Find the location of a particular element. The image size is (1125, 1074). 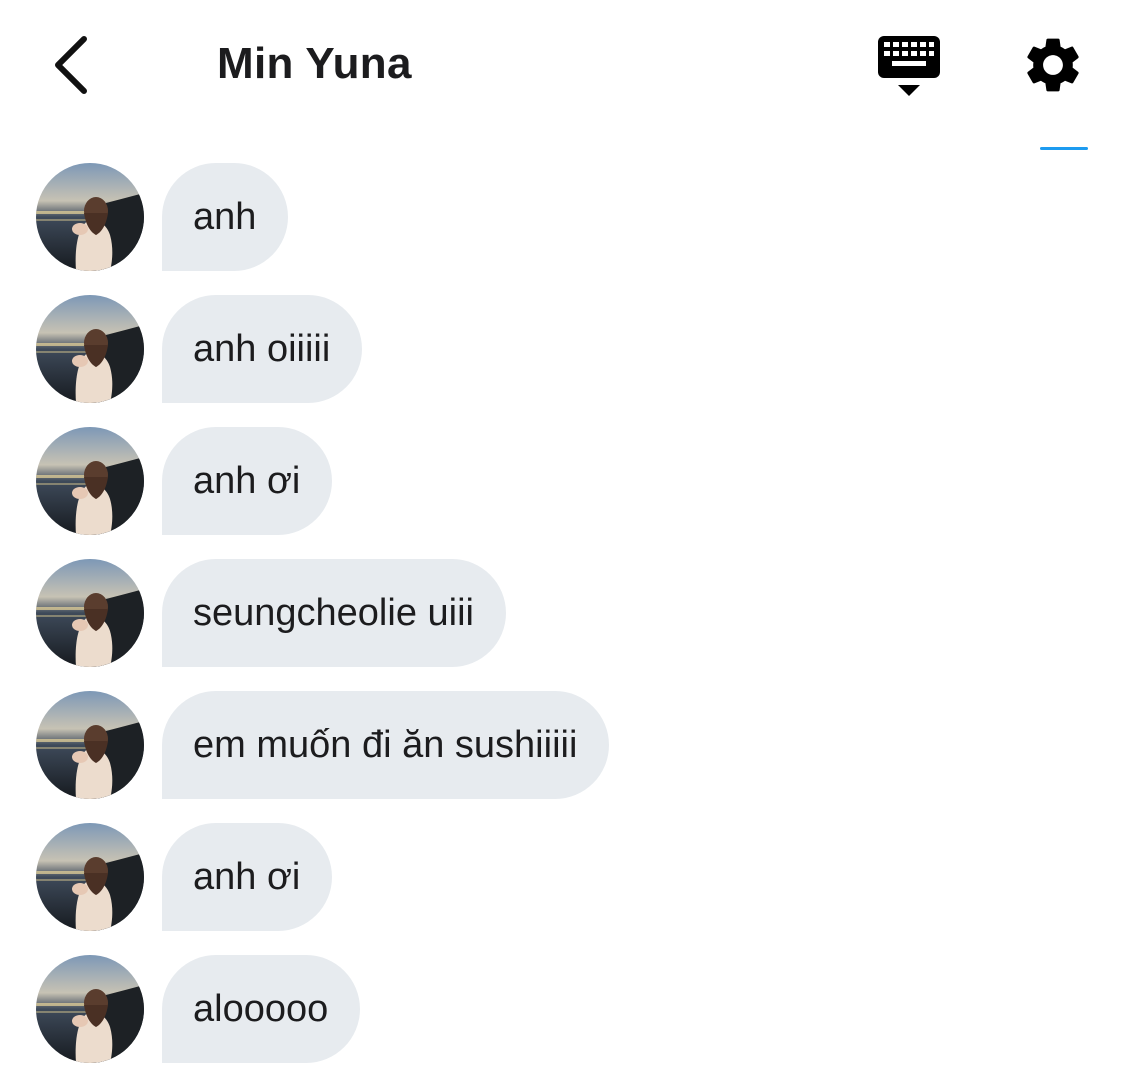

message-bubble: em muốn đi ăn sushiiiii is located at coordinates (386, 745).